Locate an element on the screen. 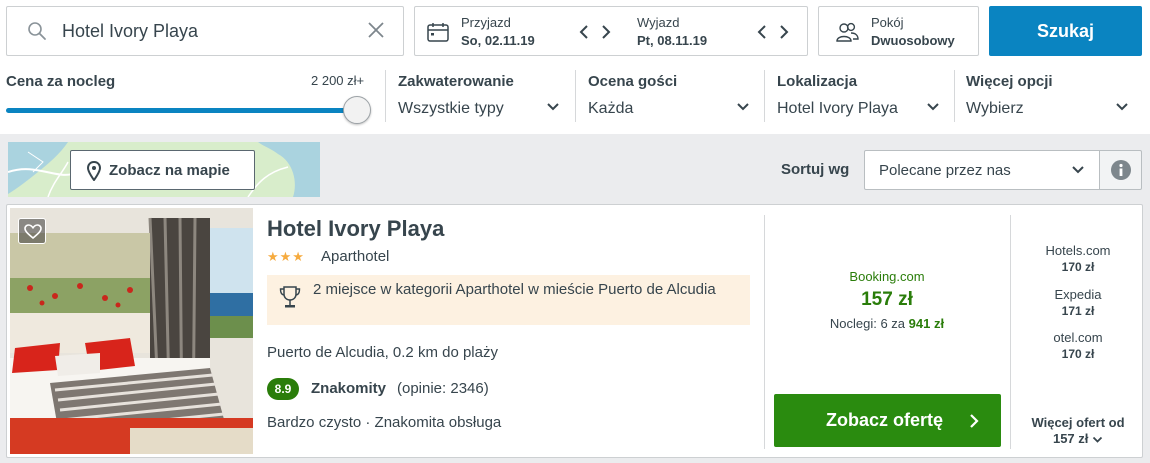 This screenshot has height=463, width=1150. more-options-select: Wybierz is located at coordinates (995, 109).